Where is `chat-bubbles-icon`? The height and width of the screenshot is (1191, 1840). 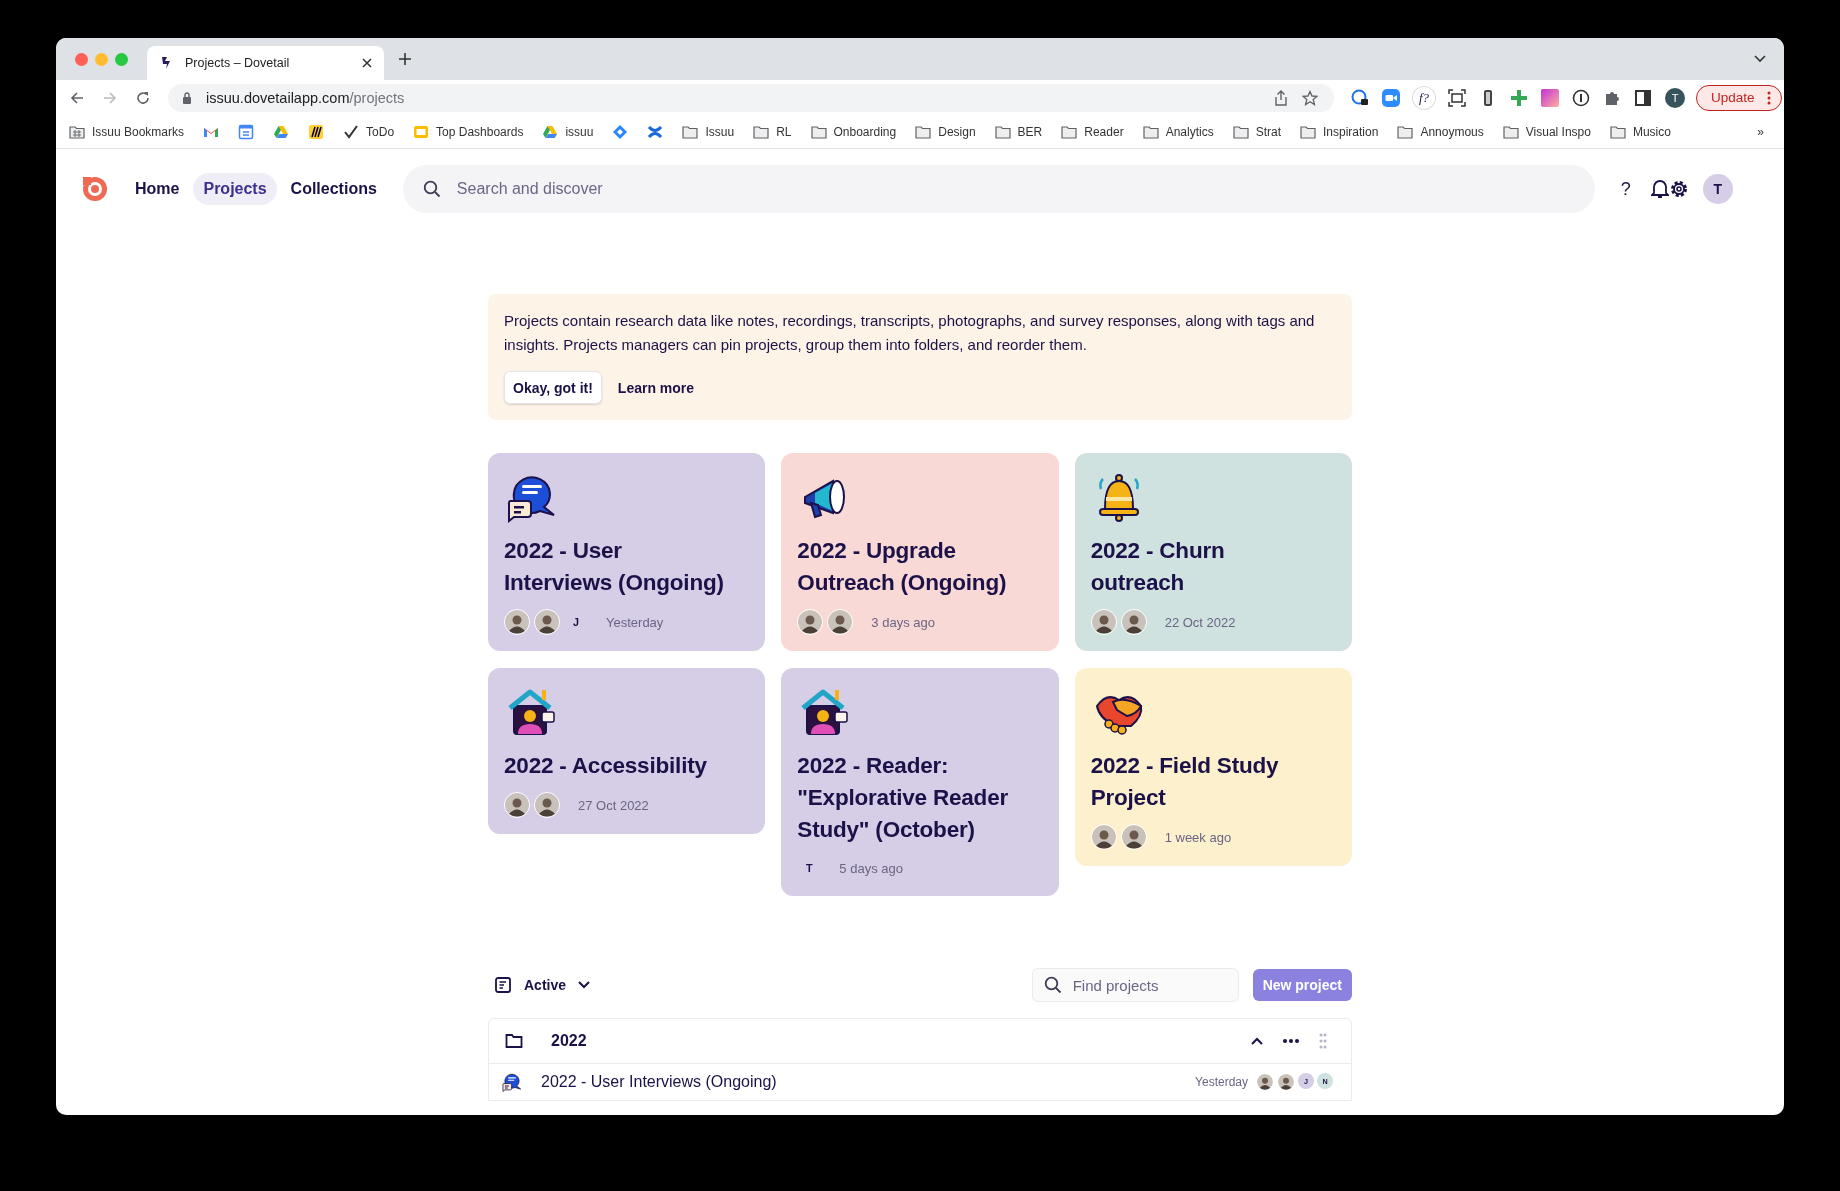
chat-bubbles-icon is located at coordinates (512, 1082).